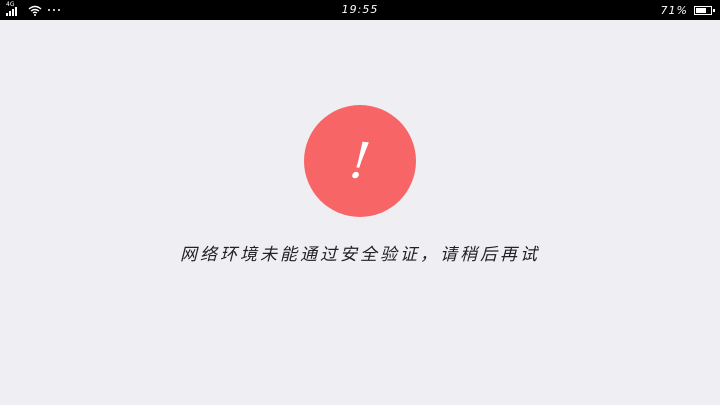 The height and width of the screenshot is (405, 720). I want to click on battery-fill, so click(701, 10).